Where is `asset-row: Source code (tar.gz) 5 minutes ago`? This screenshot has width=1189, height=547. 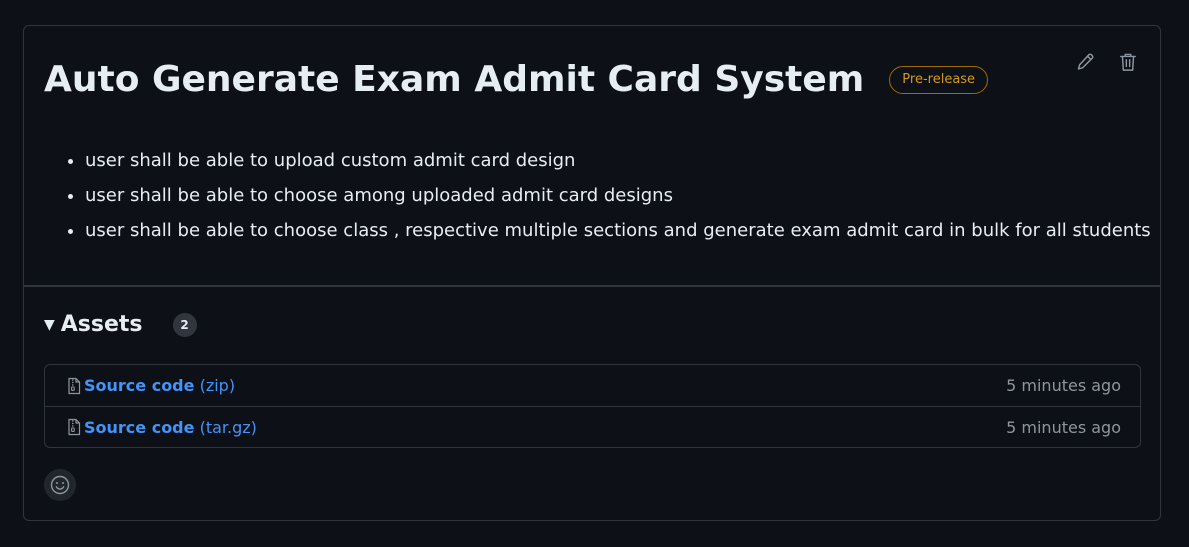 asset-row: Source code (tar.gz) 5 minutes ago is located at coordinates (592, 426).